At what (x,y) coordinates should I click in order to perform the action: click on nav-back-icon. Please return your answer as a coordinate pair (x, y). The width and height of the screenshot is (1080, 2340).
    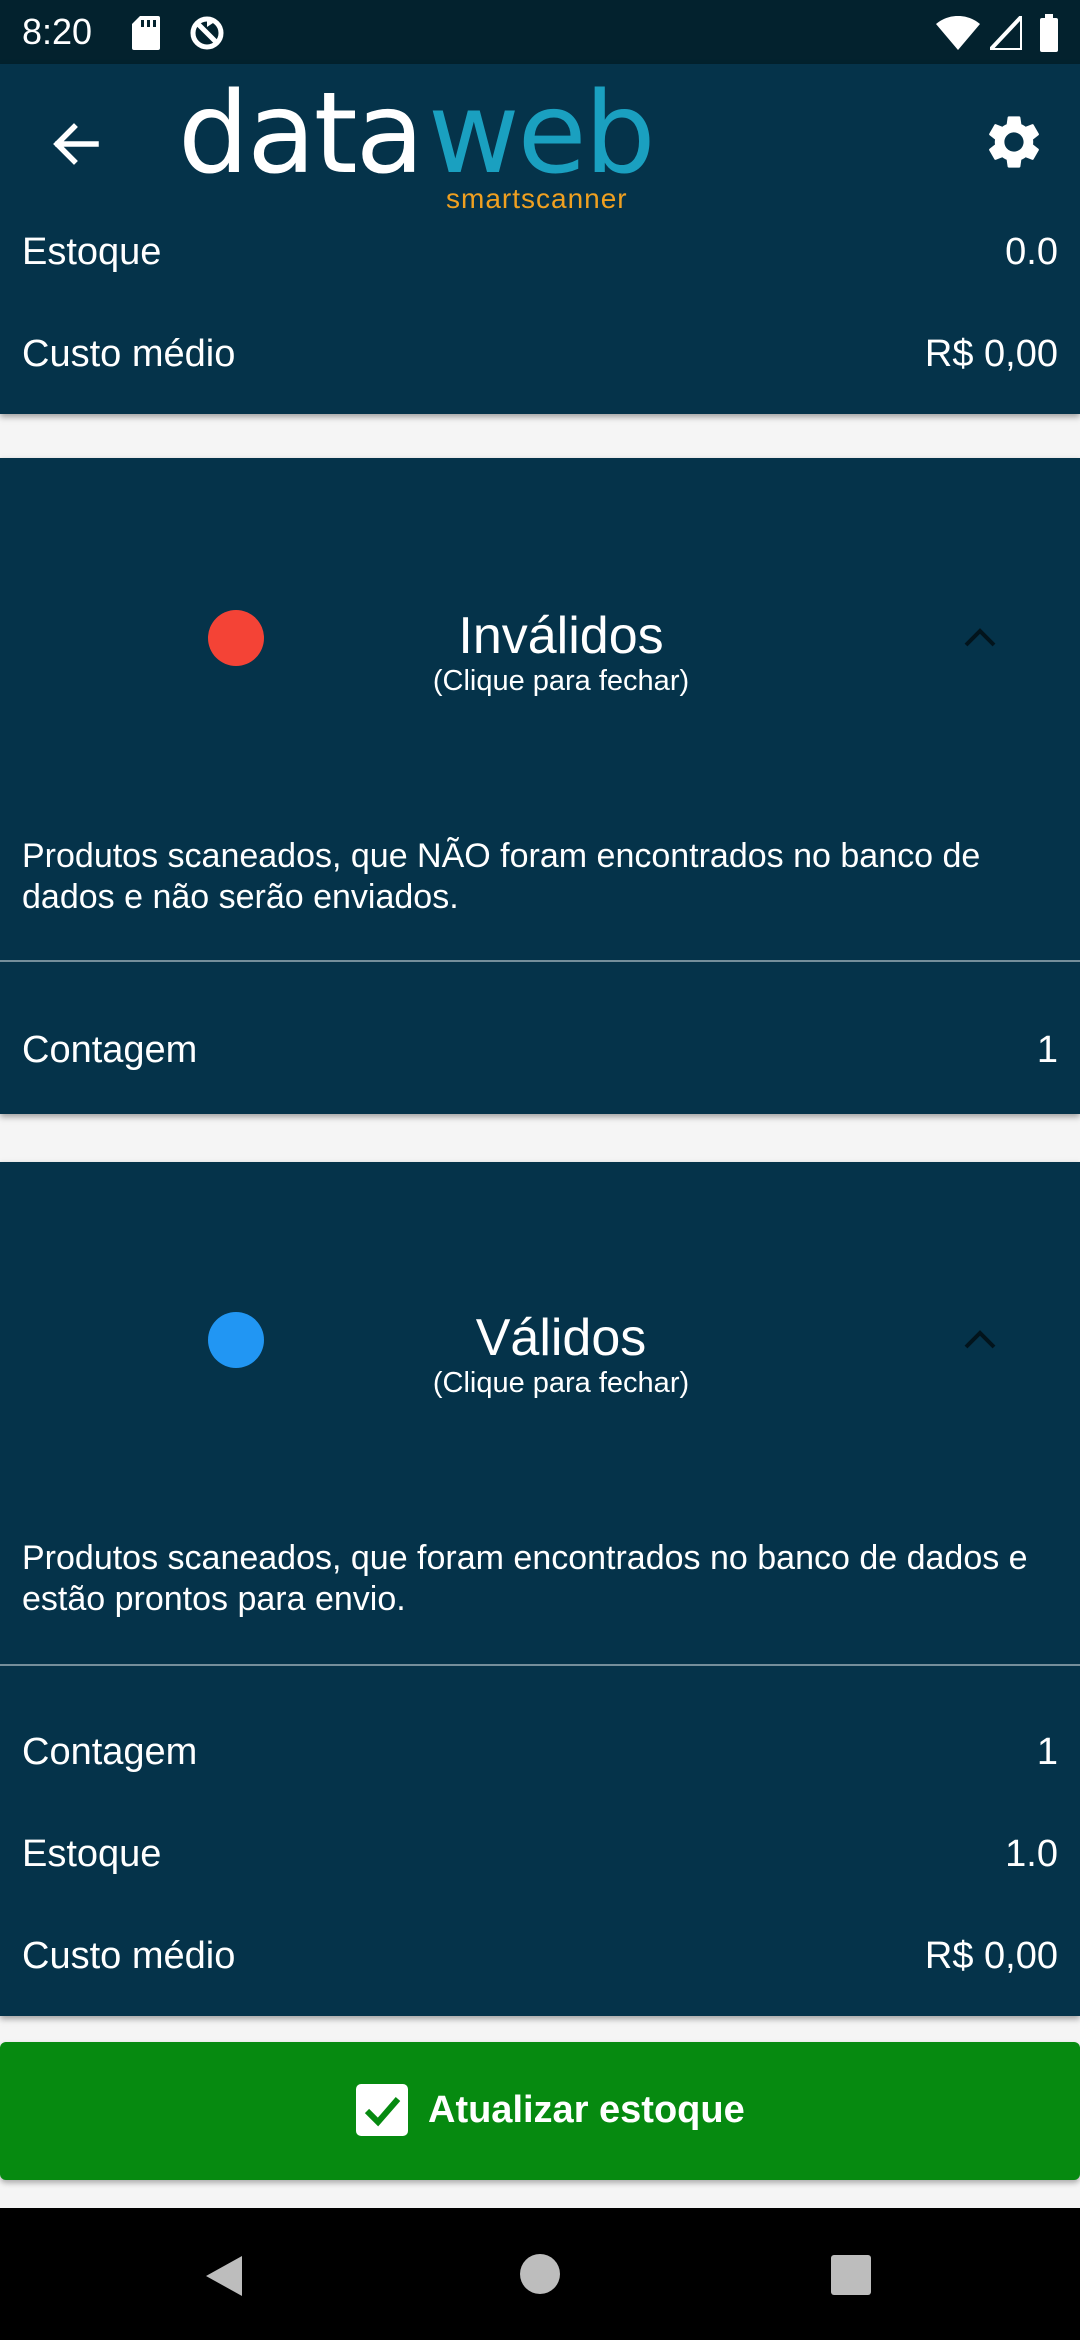
    Looking at the image, I should click on (224, 2276).